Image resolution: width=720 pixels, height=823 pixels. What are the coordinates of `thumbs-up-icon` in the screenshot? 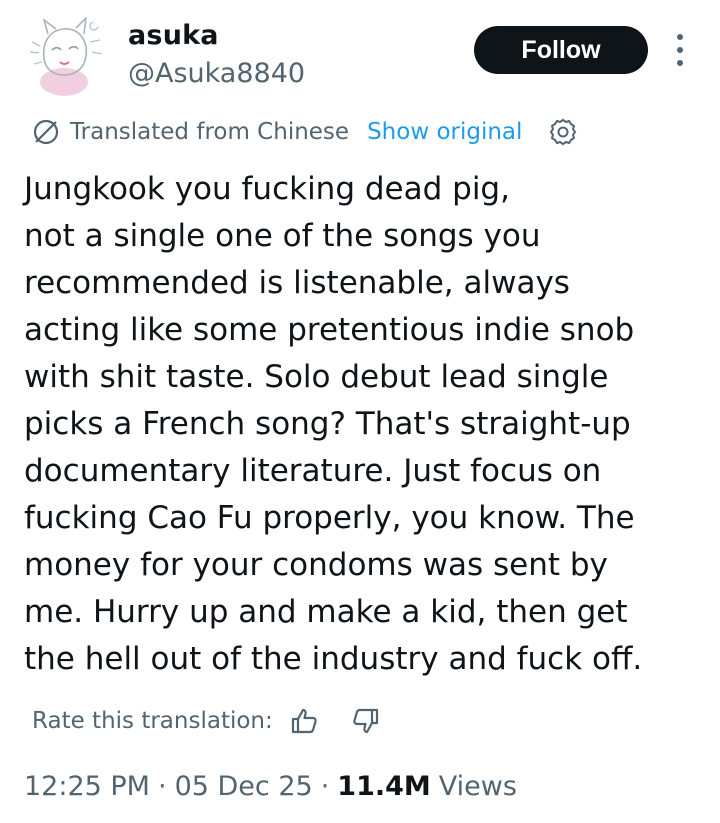 It's located at (304, 721).